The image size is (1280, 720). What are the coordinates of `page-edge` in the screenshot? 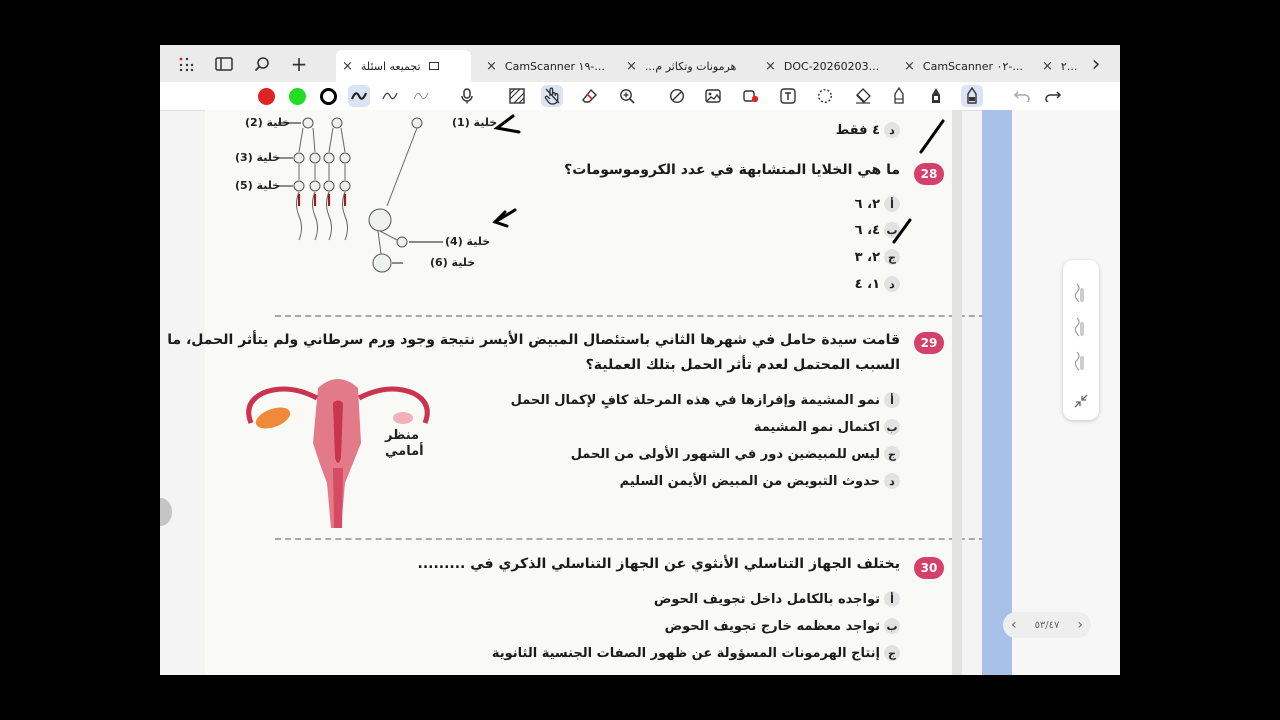 It's located at (957, 392).